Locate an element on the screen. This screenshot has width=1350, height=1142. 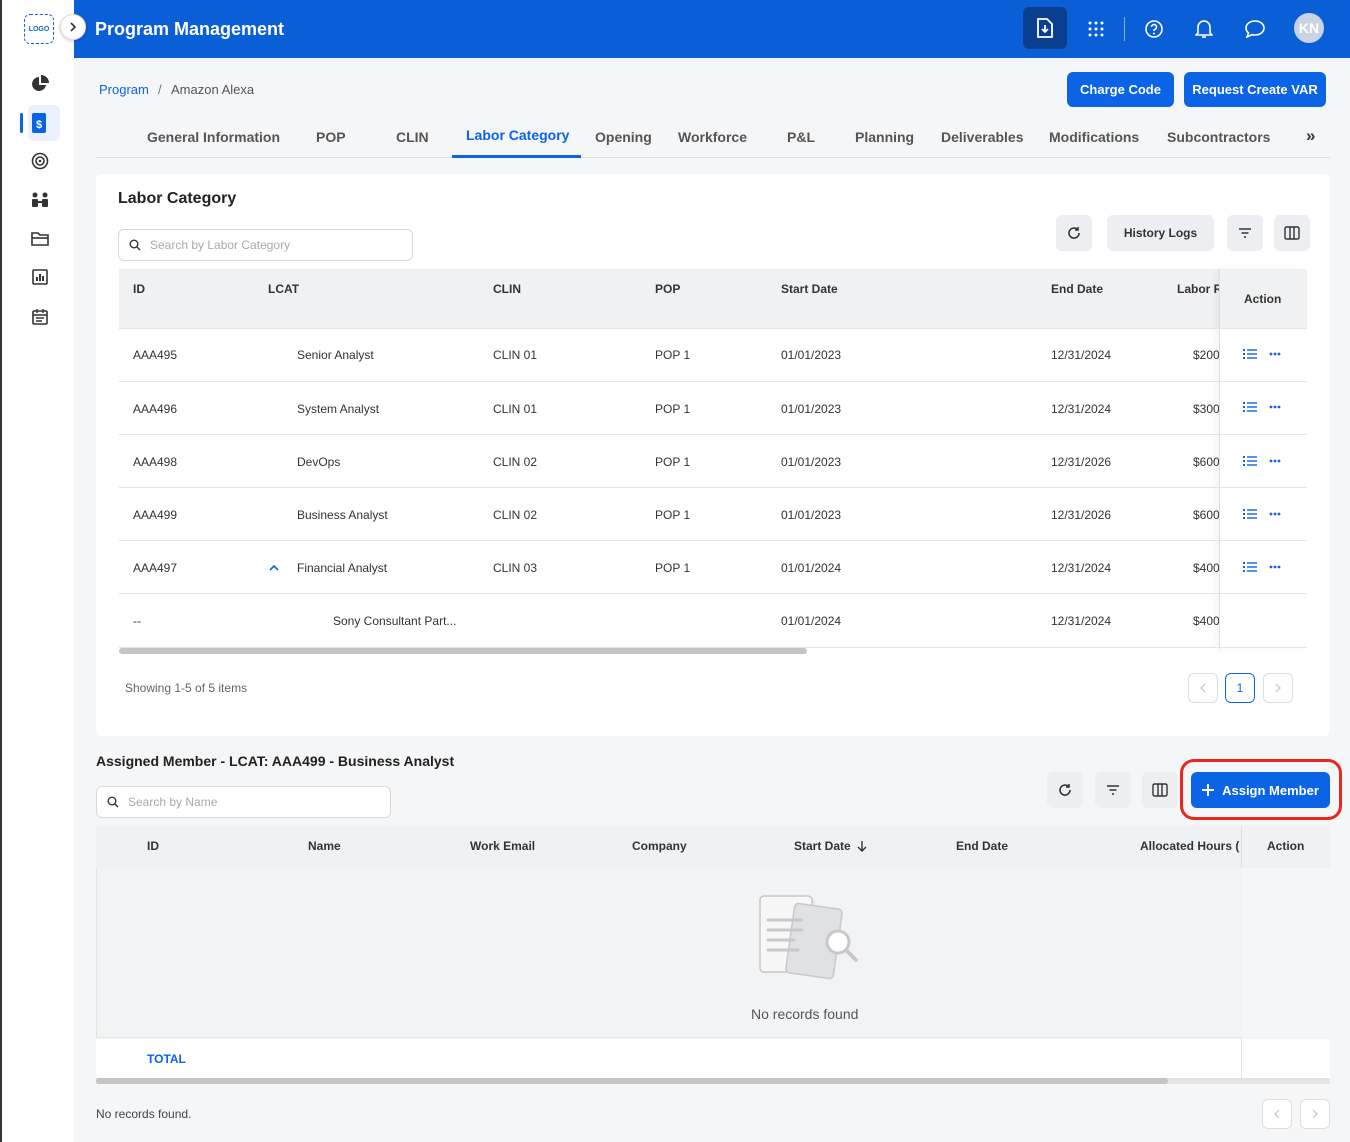
filter-icon is located at coordinates (1113, 790).